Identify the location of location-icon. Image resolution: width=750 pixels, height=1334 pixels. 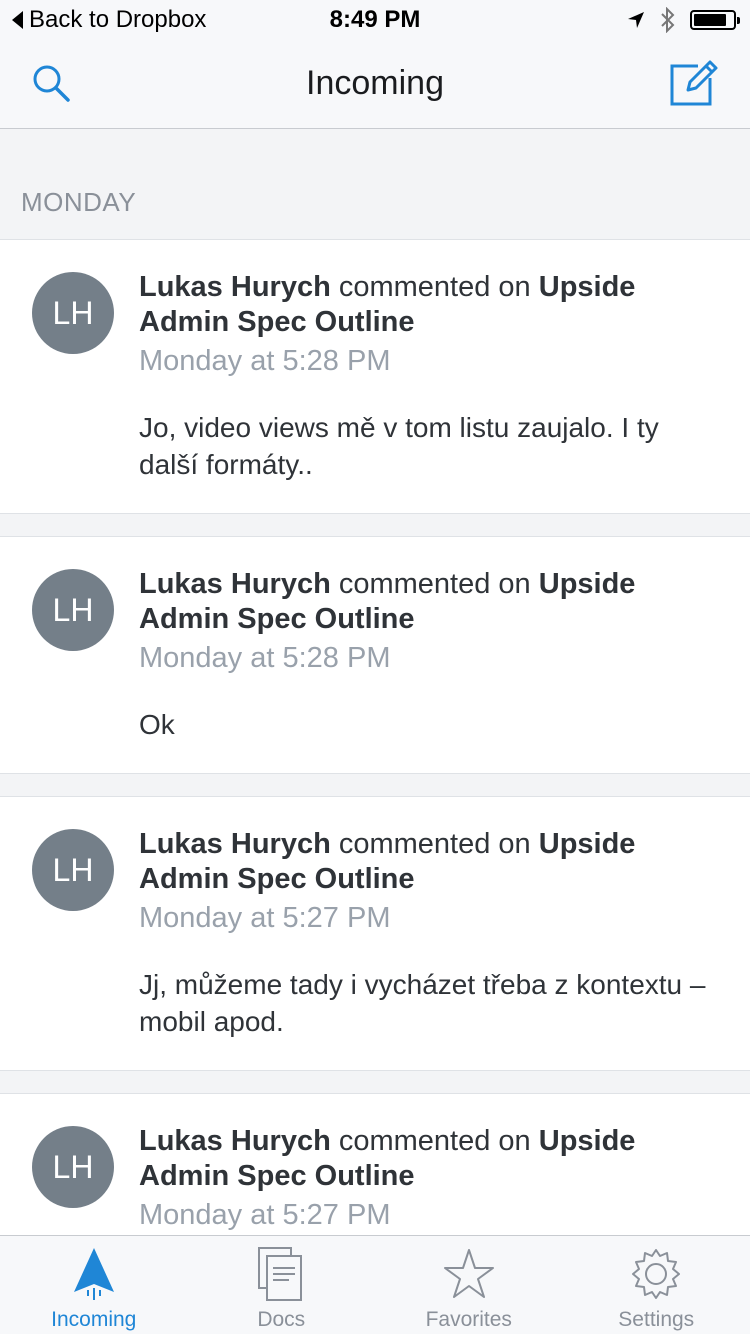
(636, 20).